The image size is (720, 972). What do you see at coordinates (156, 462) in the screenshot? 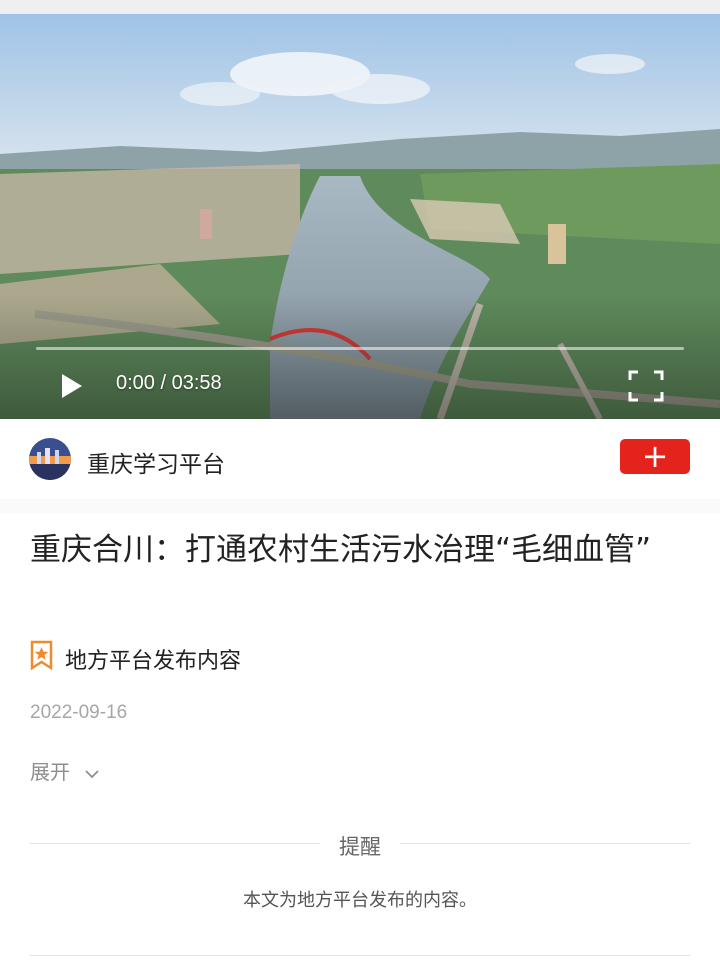
I see `channel-name: 重庆学习平台` at bounding box center [156, 462].